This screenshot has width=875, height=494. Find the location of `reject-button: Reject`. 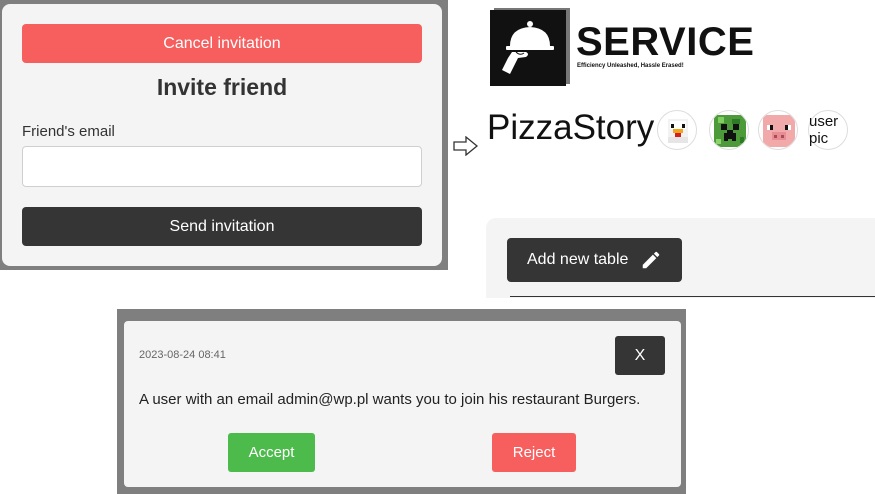

reject-button: Reject is located at coordinates (534, 452).